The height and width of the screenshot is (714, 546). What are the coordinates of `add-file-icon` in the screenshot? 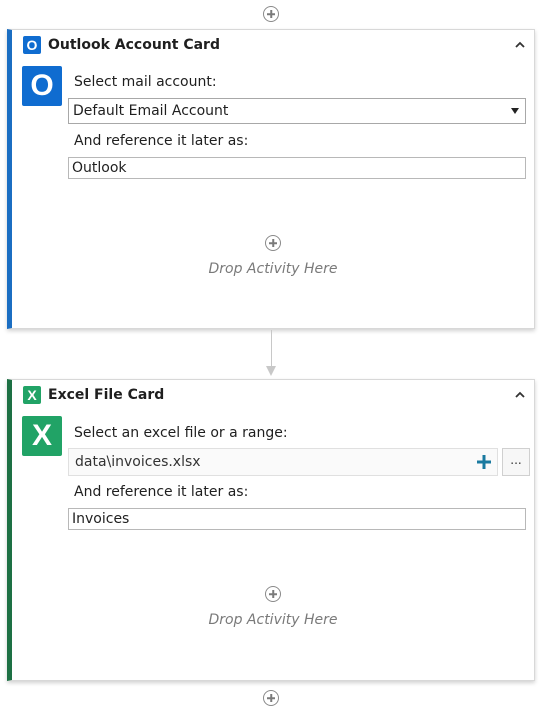 It's located at (484, 462).